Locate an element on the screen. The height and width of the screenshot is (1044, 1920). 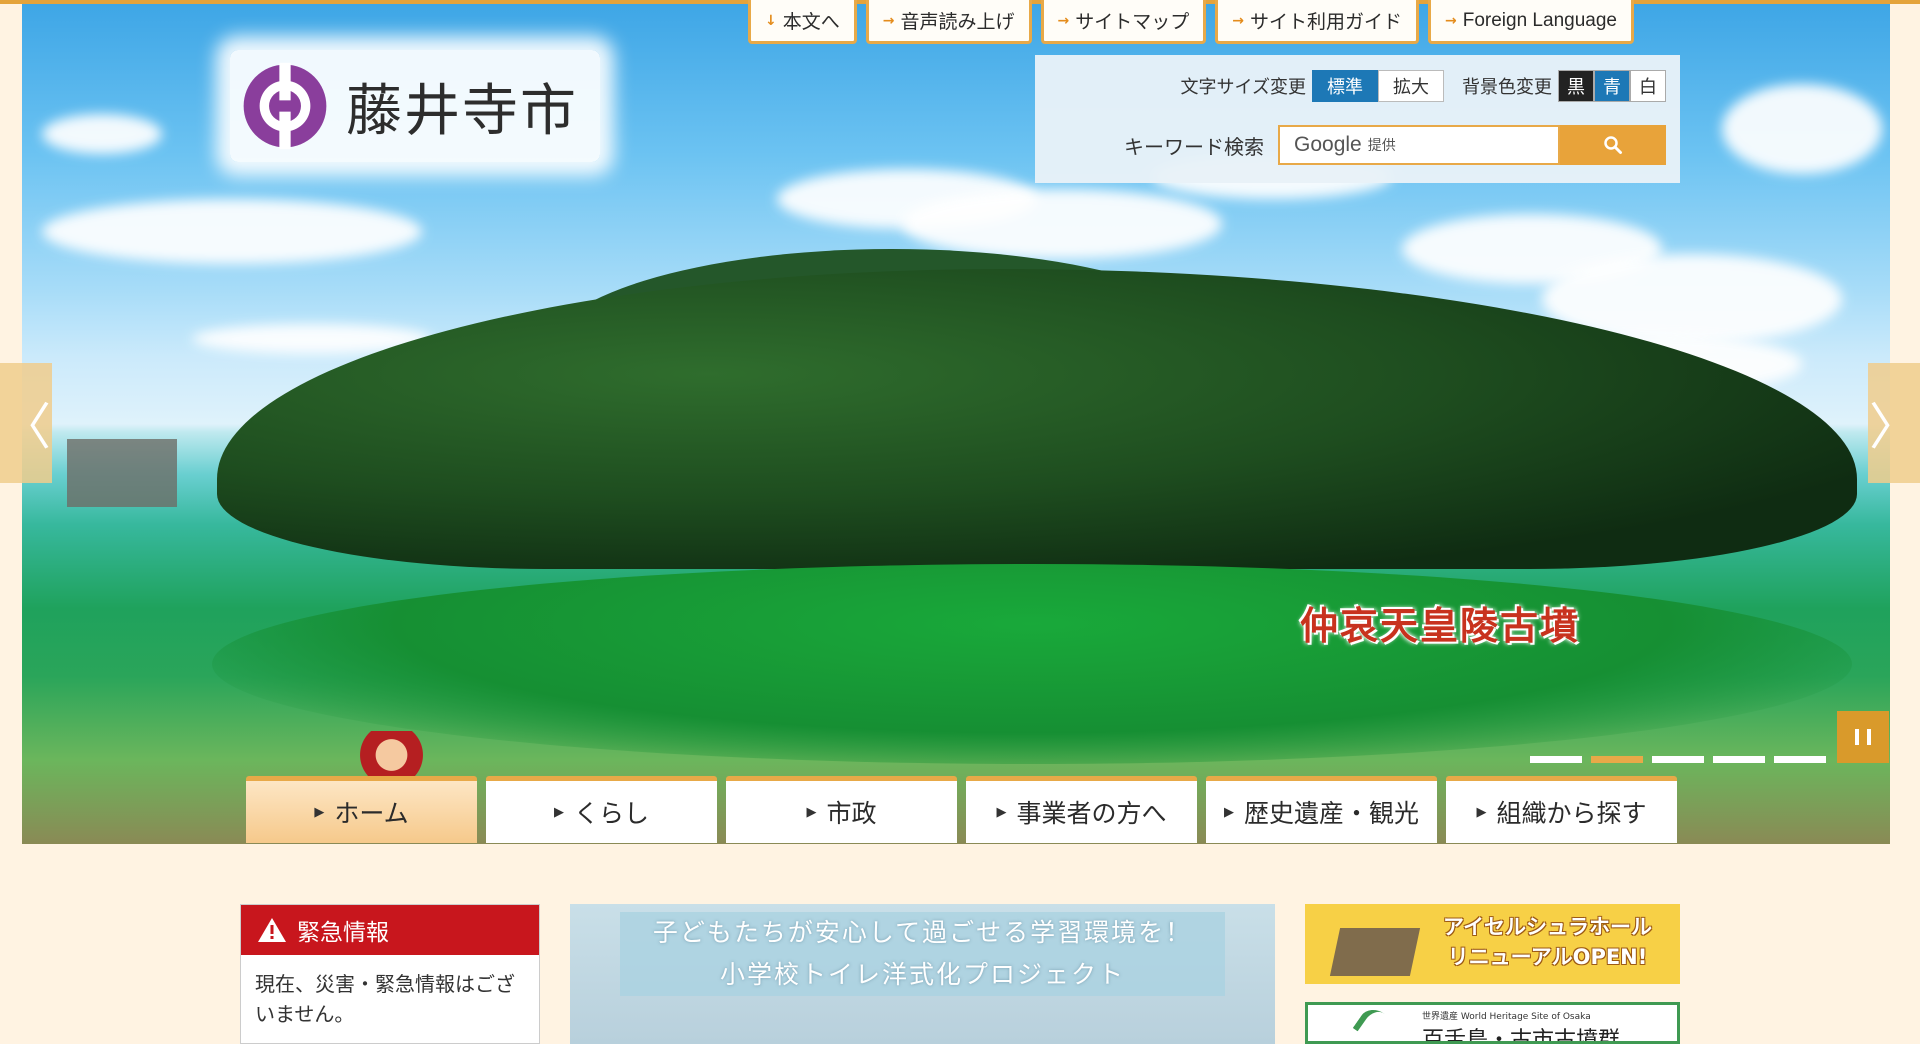
skip-to-content-link: ↓ 本文へ is located at coordinates (802, 22).